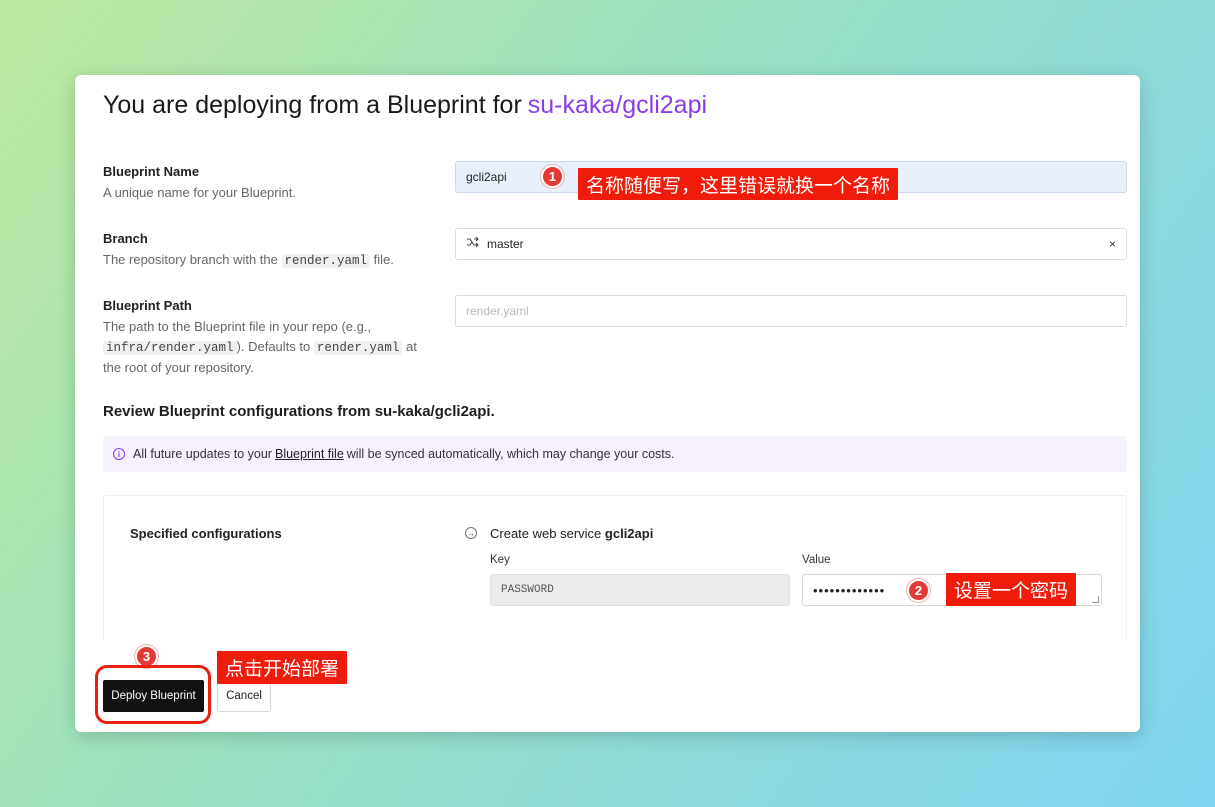 The image size is (1215, 807). What do you see at coordinates (383, 259) in the screenshot?
I see `branch-desc-post: file.` at bounding box center [383, 259].